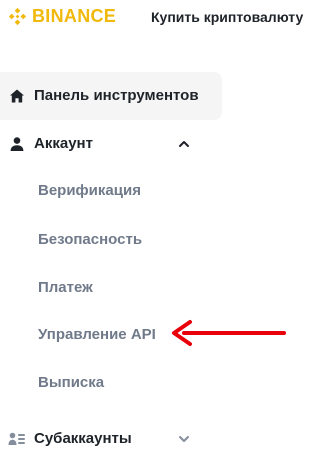 This screenshot has height=467, width=320. I want to click on sidebar-item-subaccounts: Субаккаунты, so click(111, 439).